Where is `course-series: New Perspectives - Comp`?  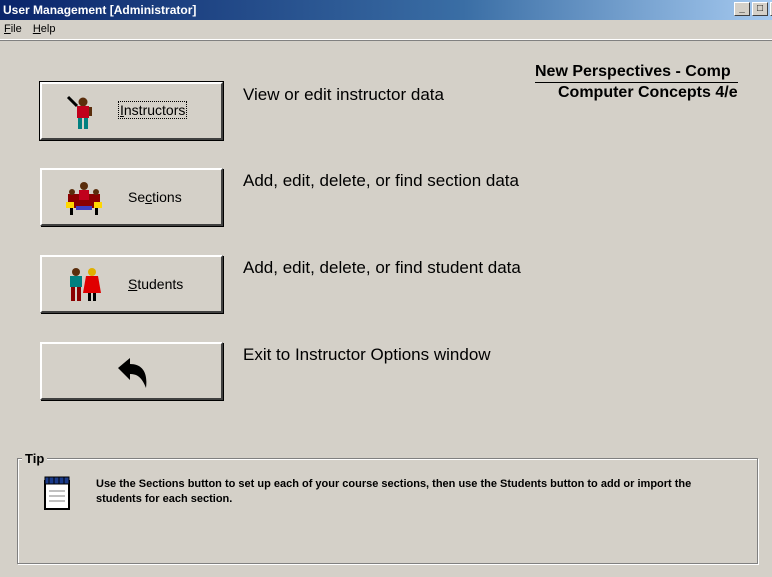 course-series: New Perspectives - Comp is located at coordinates (636, 72).